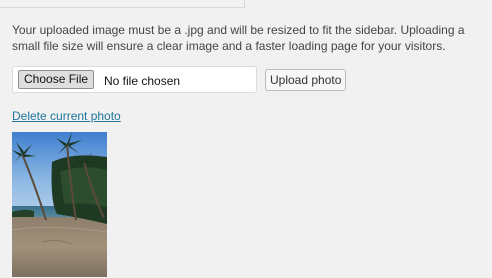 The height and width of the screenshot is (278, 492). What do you see at coordinates (66, 116) in the screenshot?
I see `delete-photo-link: Delete current photo` at bounding box center [66, 116].